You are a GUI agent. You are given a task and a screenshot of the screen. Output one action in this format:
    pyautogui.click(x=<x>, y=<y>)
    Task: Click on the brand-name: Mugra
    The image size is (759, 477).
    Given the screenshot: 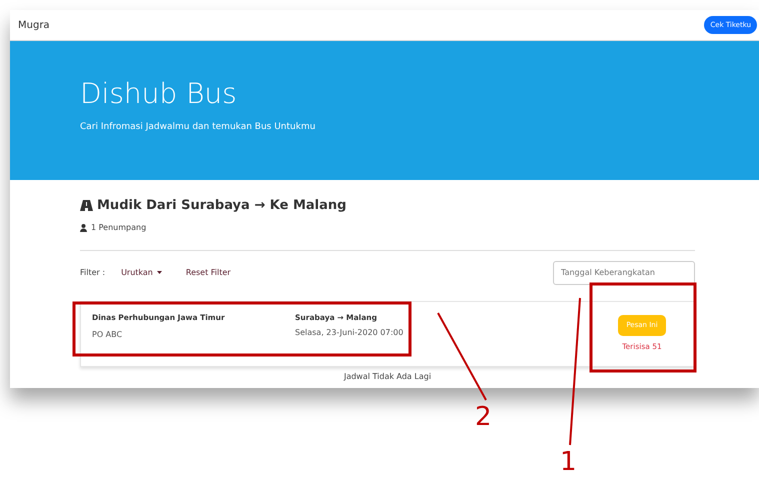 What is the action you would take?
    pyautogui.click(x=34, y=25)
    